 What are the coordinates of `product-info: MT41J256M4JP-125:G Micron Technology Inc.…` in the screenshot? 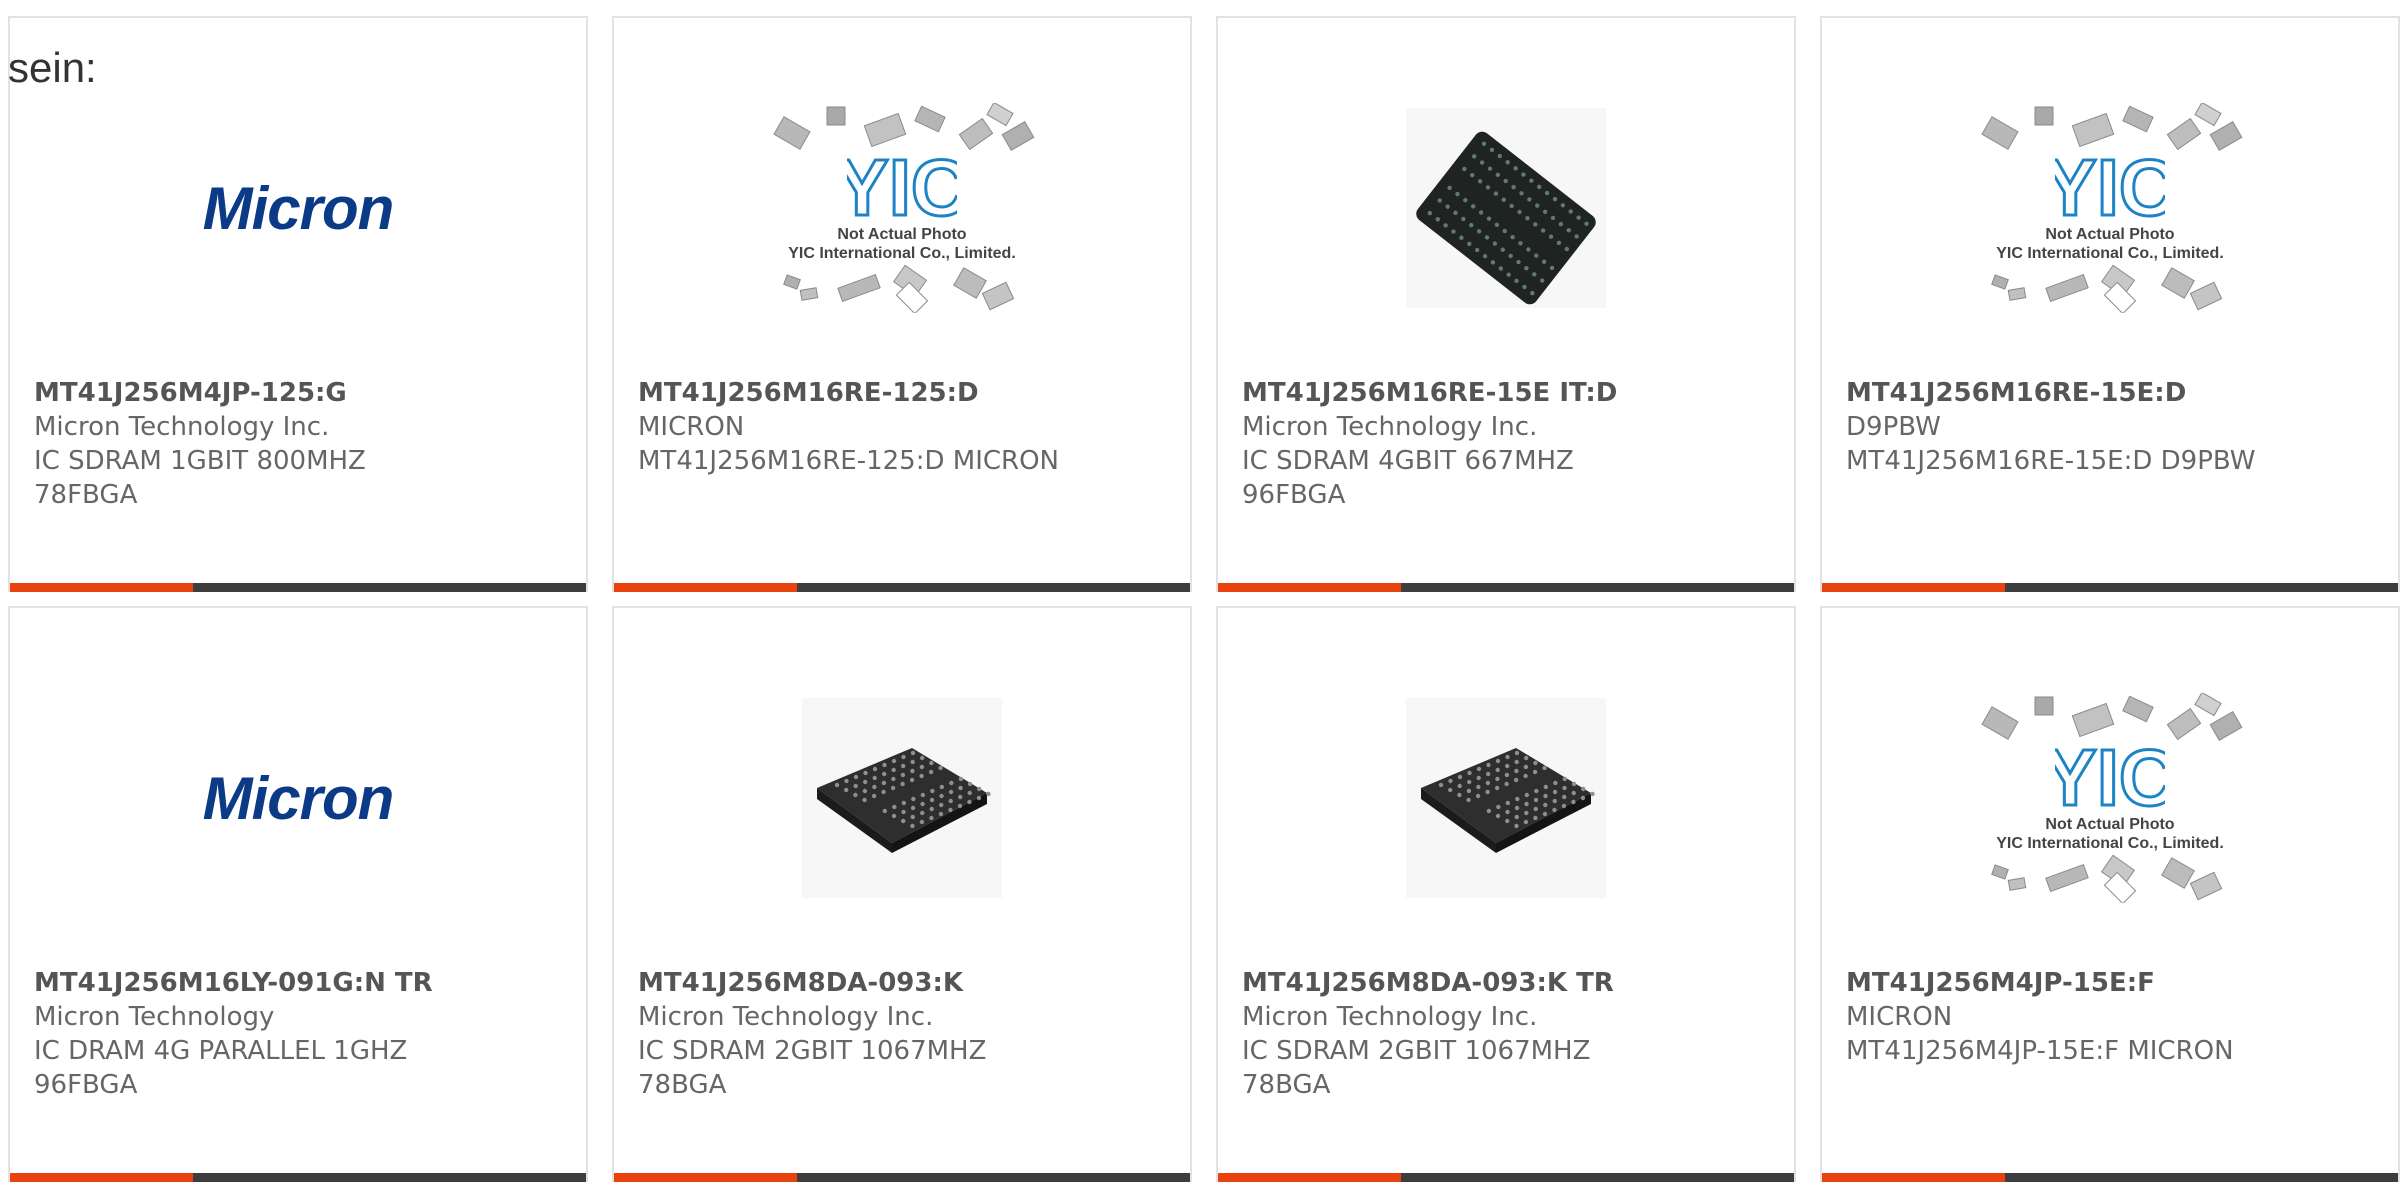 It's located at (302, 444).